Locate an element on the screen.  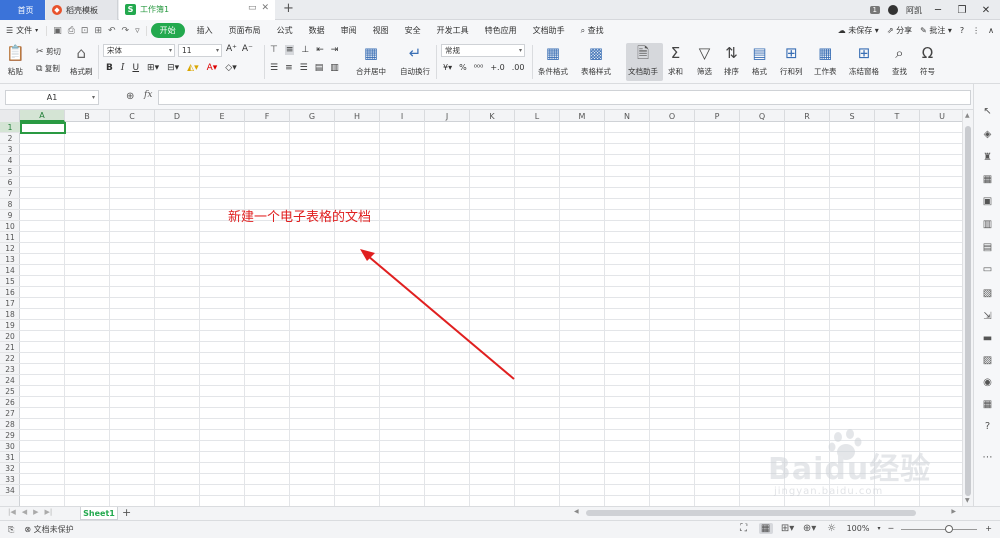
print-icon: ⎙ is located at coordinates (71, 31).